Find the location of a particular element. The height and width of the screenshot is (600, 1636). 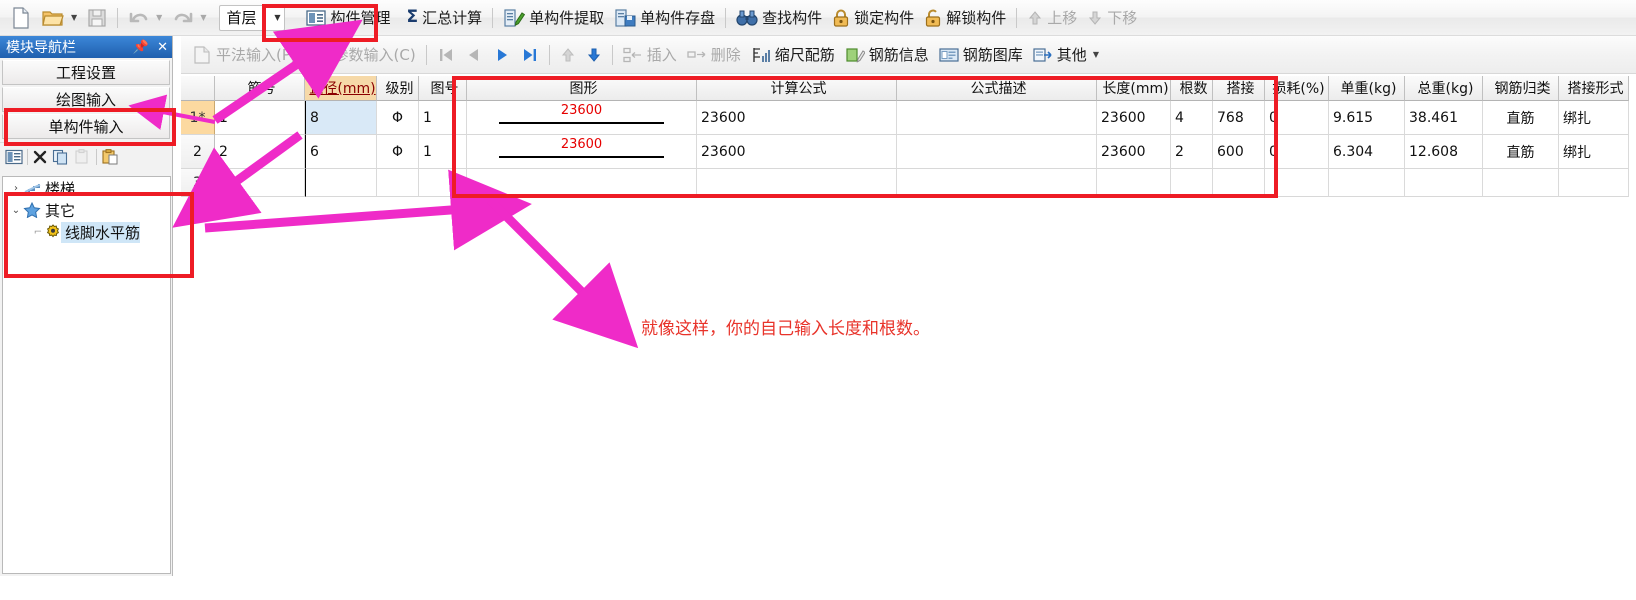

annotation-note-text: 就像这样，你的自己输入长度和根数。 is located at coordinates (785, 329).